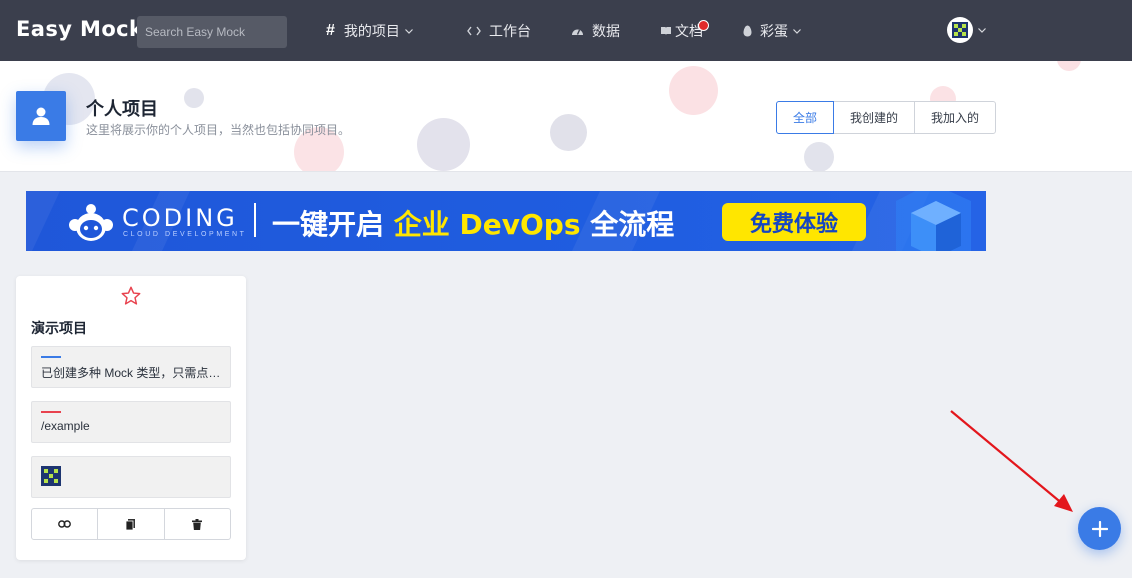 The height and width of the screenshot is (578, 1132). I want to click on clone-project-button, so click(130, 524).